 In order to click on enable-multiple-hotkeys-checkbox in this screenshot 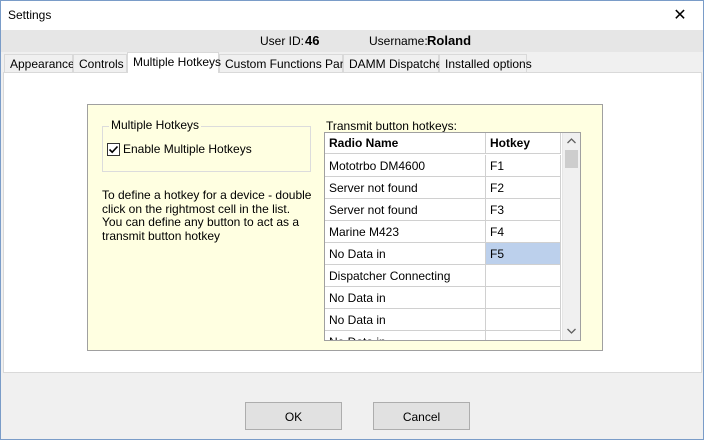, I will do `click(113, 149)`.